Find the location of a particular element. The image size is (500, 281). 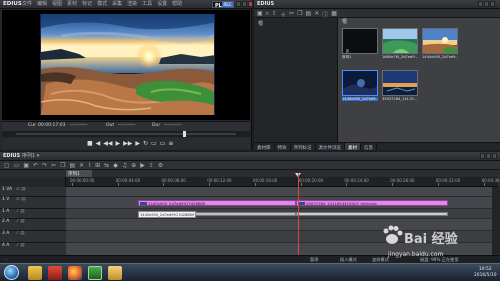

track-header: 1 VA ⊙ ▤ is located at coordinates (33, 192).